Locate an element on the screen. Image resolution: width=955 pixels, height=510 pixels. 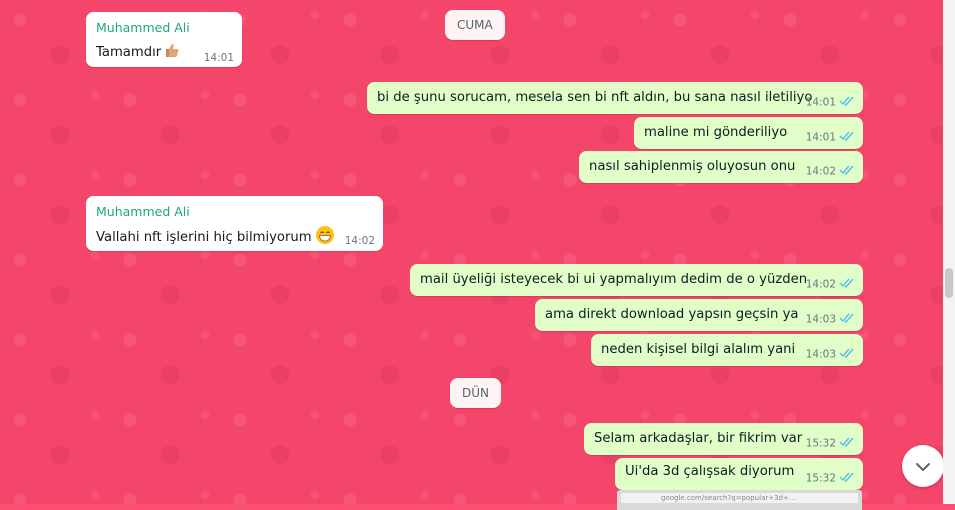
message-text: Ui'da 3d çalışsak diyorum is located at coordinates (710, 471).